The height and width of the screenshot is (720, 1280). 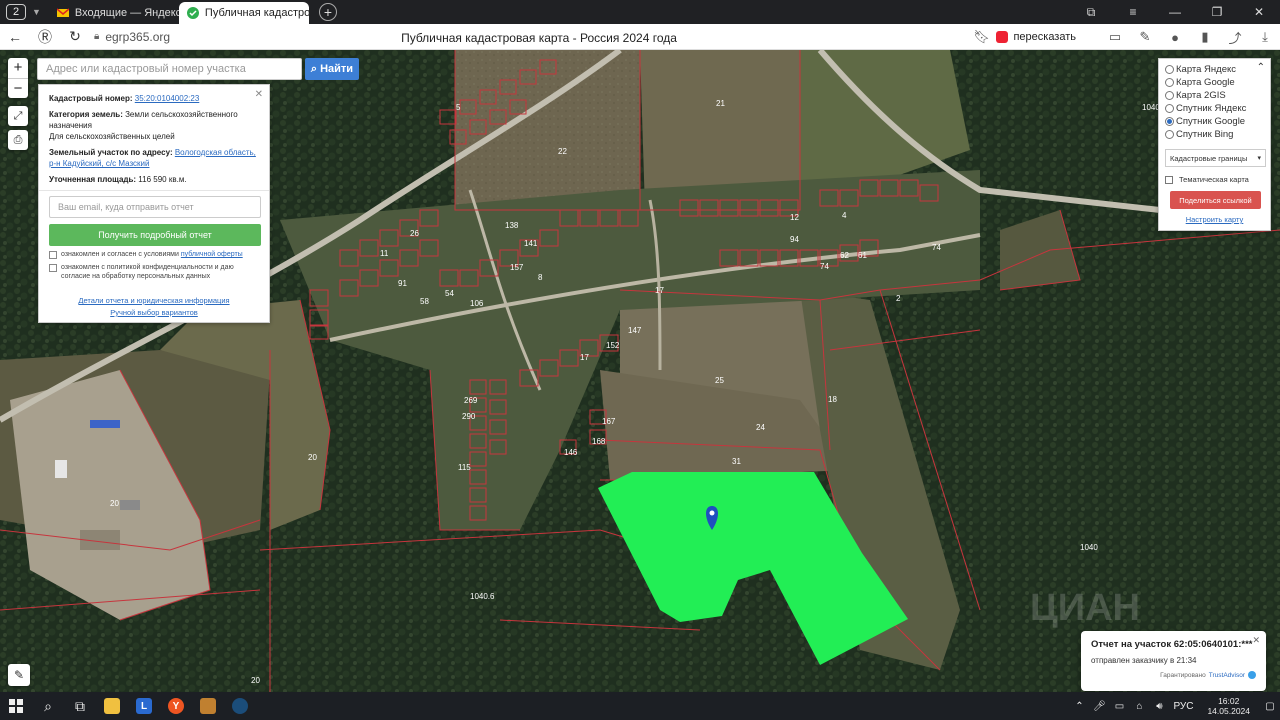 I want to click on verify-link: TrustAdvisor, so click(x=1227, y=675).